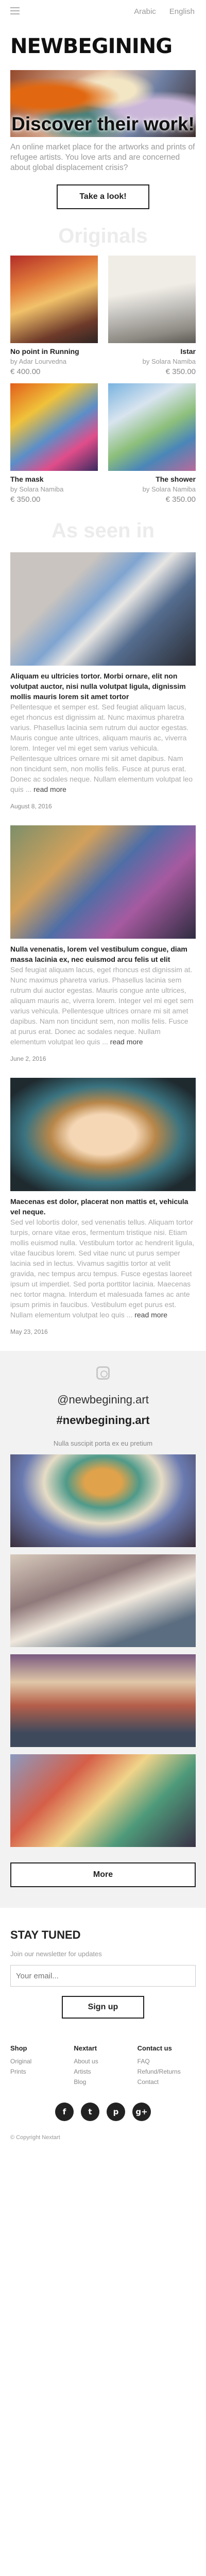  What do you see at coordinates (152, 479) in the screenshot?
I see `product-title: The shower` at bounding box center [152, 479].